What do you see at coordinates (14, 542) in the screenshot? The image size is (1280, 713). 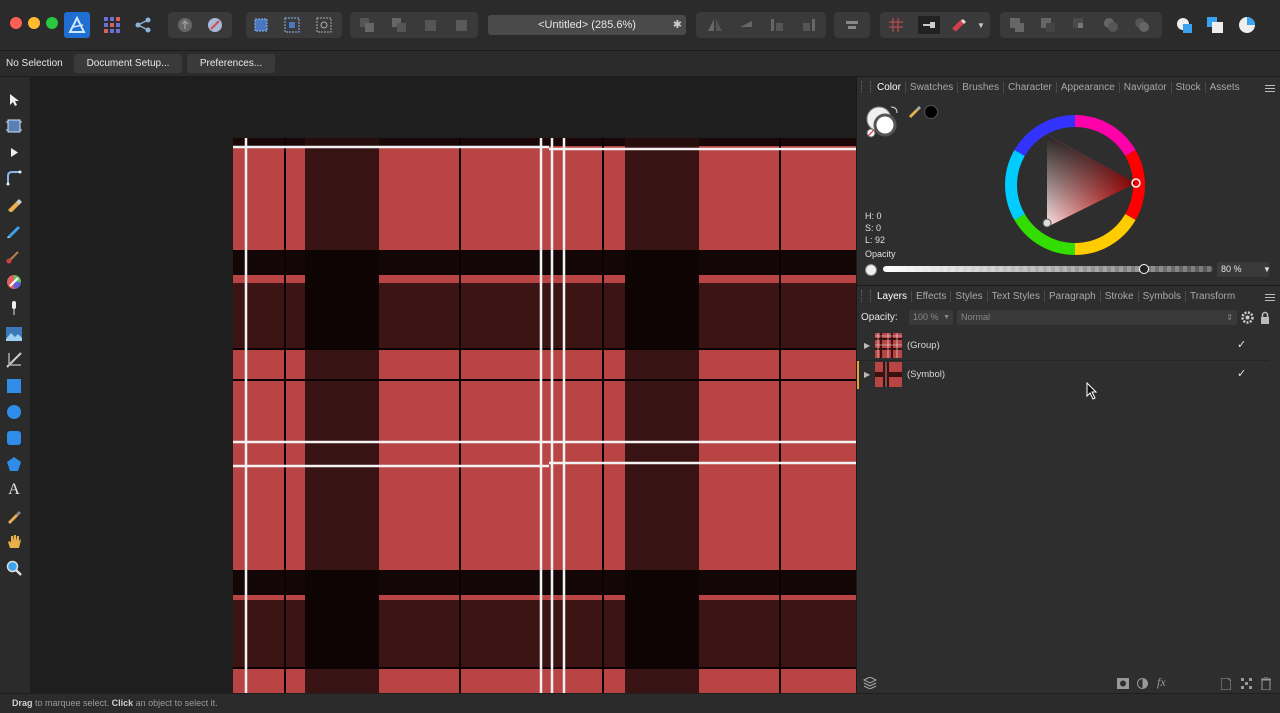 I see `hand-tool-icon` at bounding box center [14, 542].